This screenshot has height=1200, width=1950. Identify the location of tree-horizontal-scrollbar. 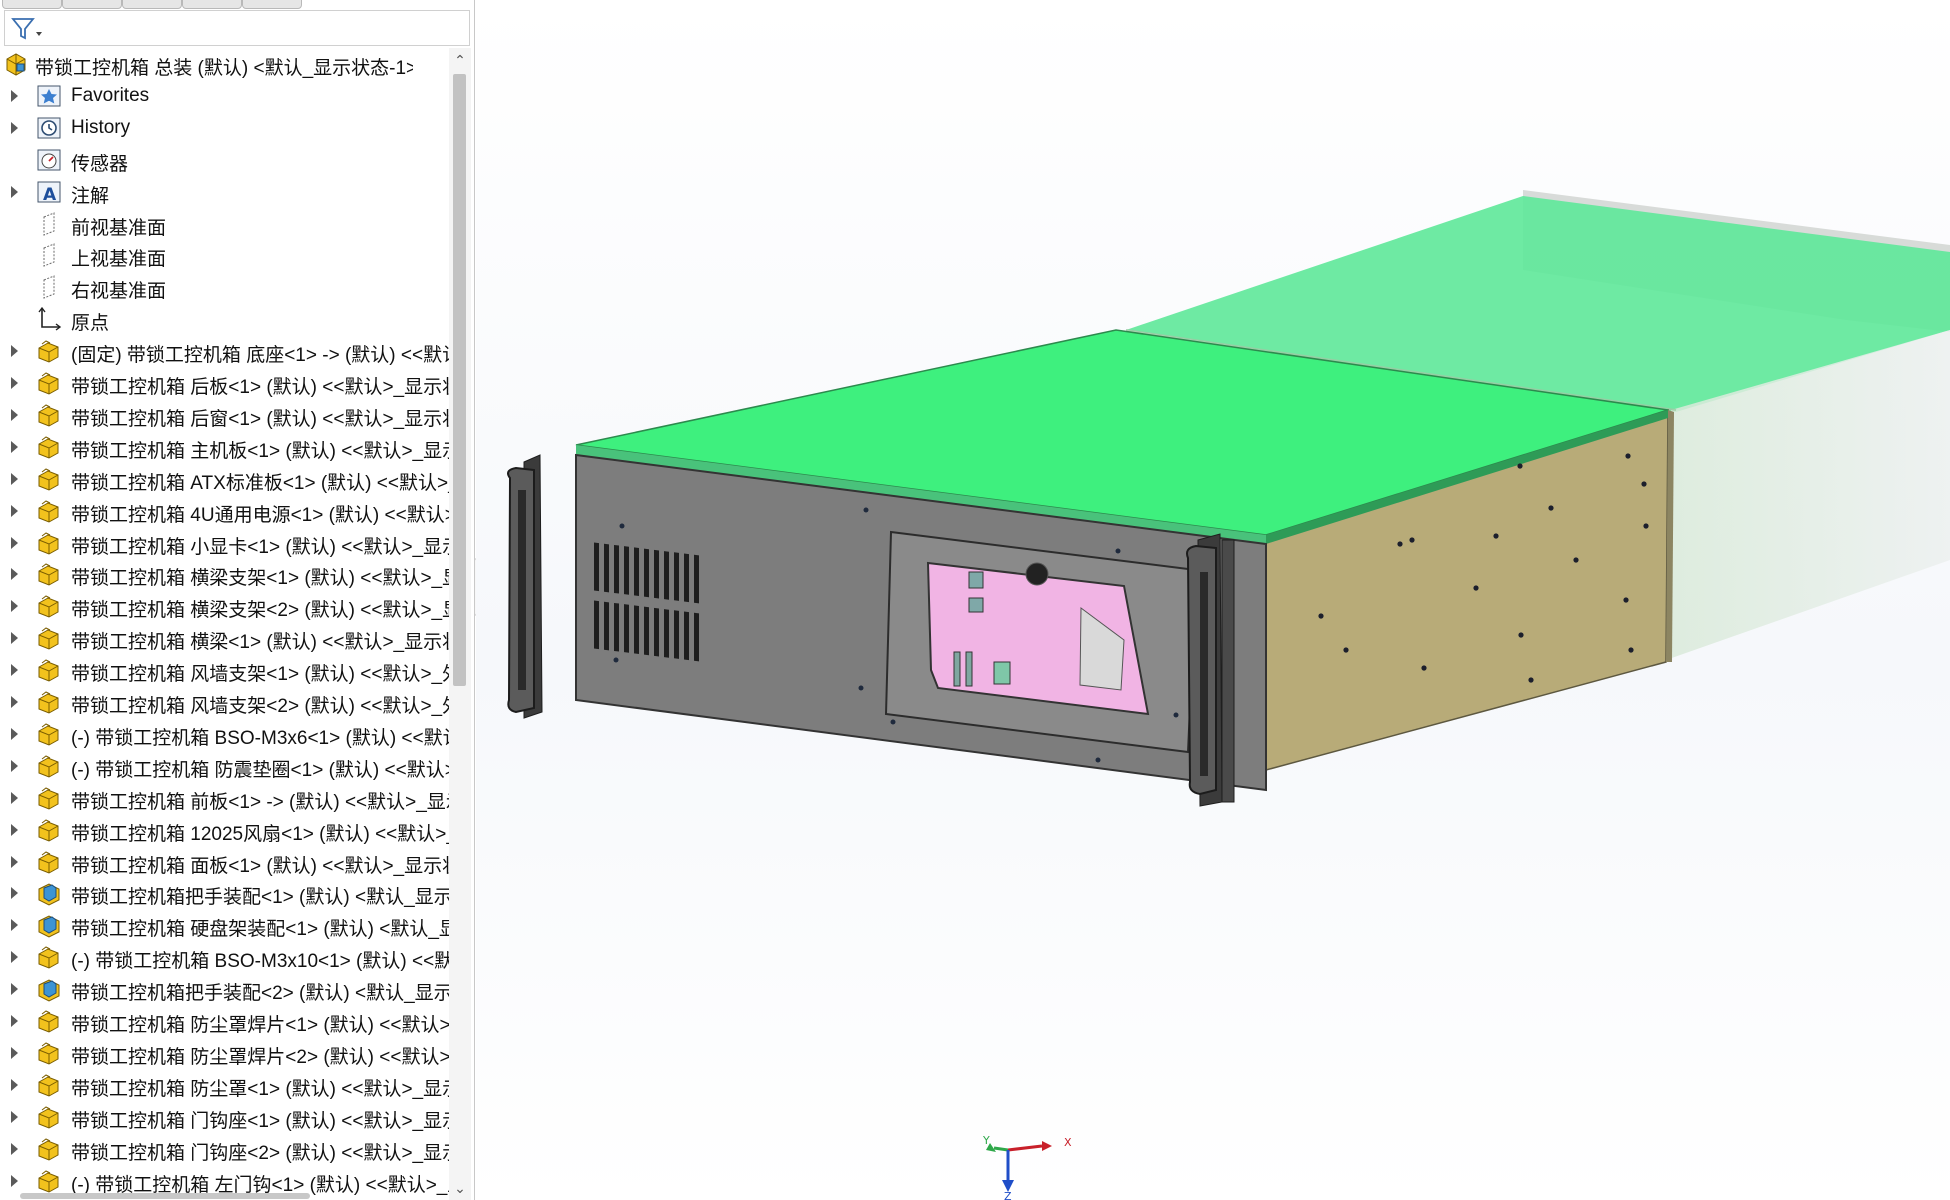
(165, 1196).